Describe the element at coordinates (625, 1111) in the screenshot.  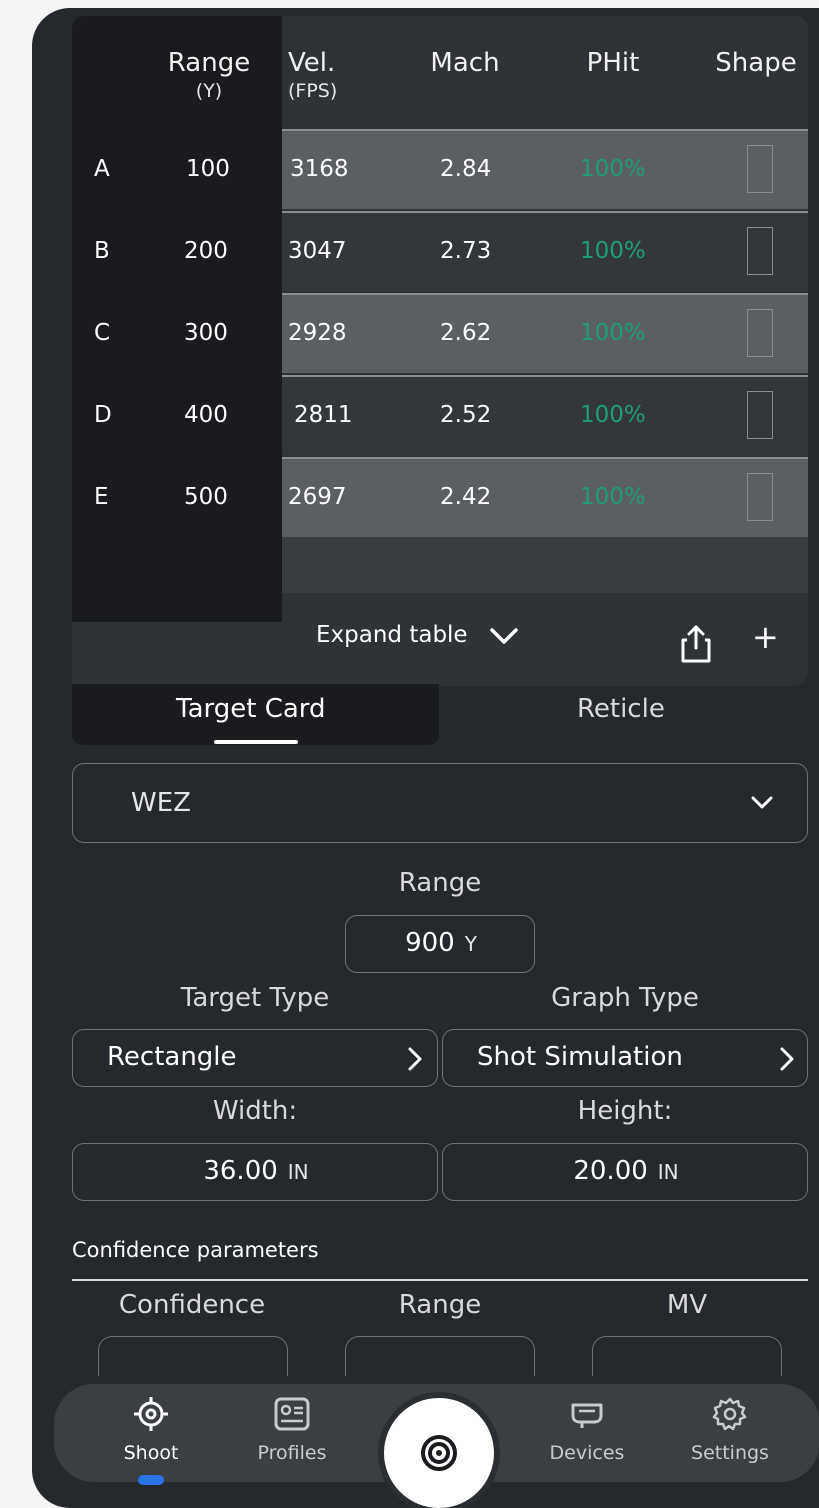
I see `height-label: Height:` at that location.